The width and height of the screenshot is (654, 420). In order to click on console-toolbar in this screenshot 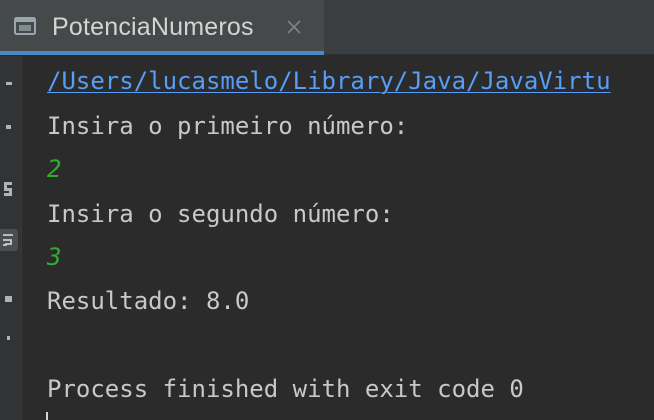, I will do `click(11, 238)`.